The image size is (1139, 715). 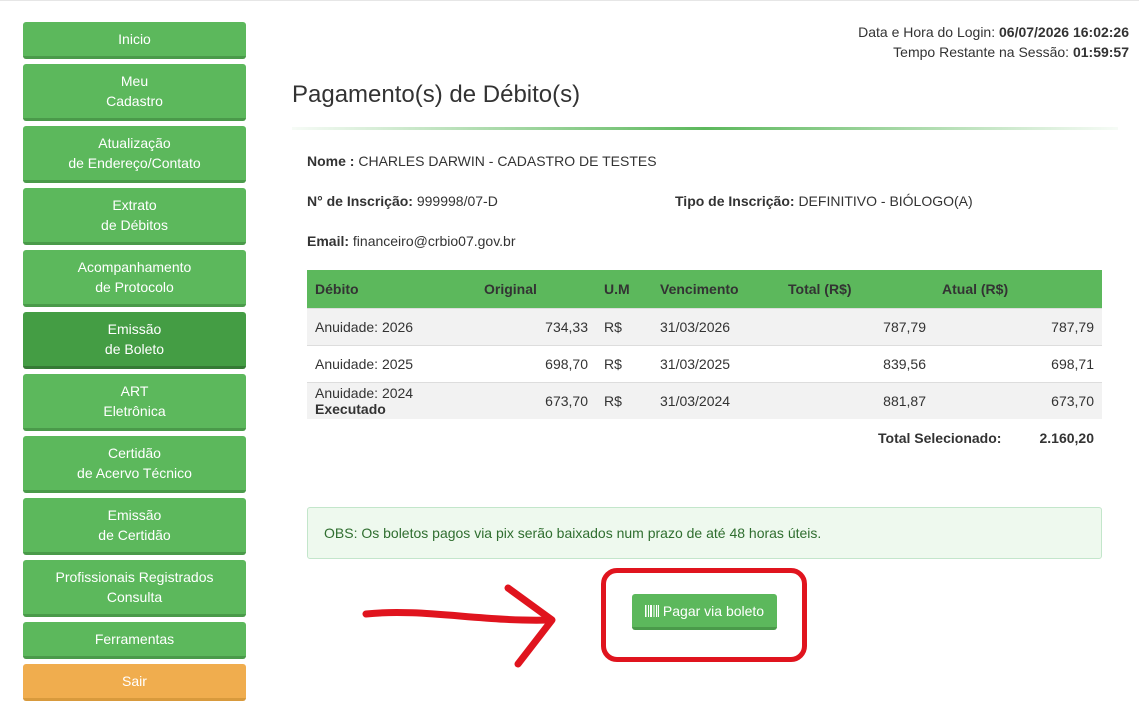 What do you see at coordinates (459, 626) in the screenshot?
I see `annotation-arrow-icon` at bounding box center [459, 626].